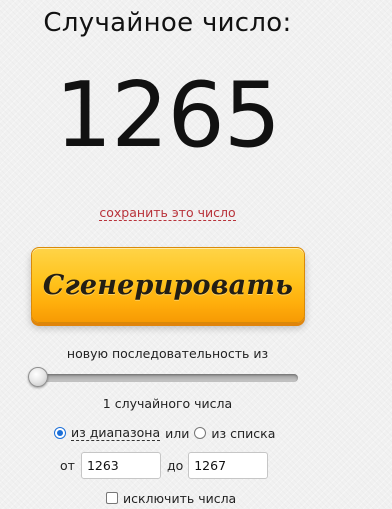 The height and width of the screenshot is (509, 392). Describe the element at coordinates (228, 465) in the screenshot. I see `to-input` at that location.